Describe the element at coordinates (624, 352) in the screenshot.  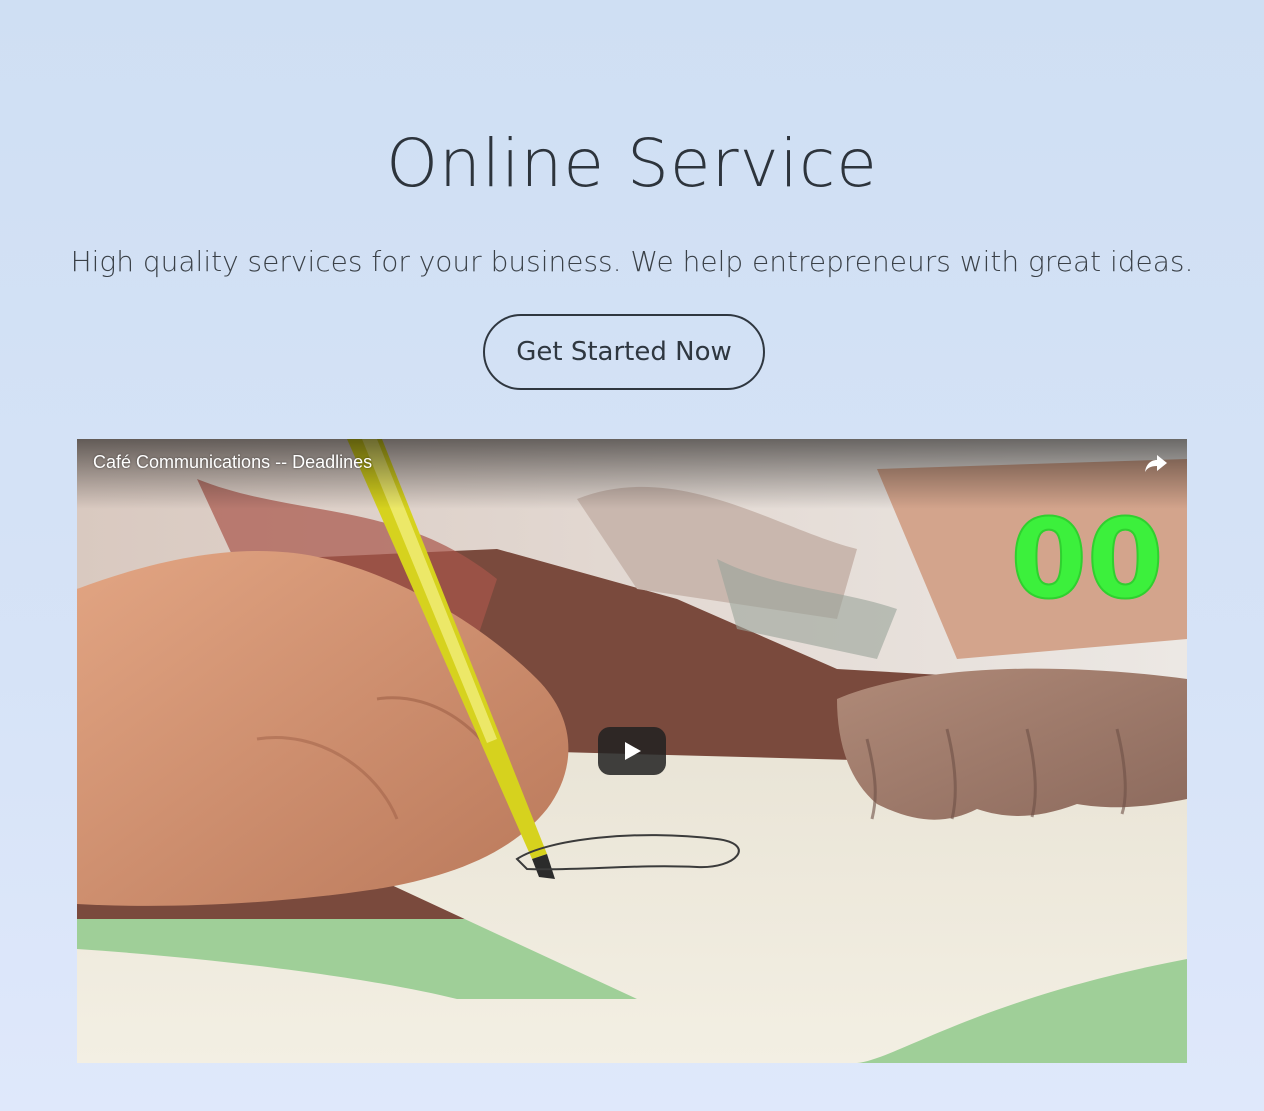
I see `get-started-button: Get Started Now` at that location.